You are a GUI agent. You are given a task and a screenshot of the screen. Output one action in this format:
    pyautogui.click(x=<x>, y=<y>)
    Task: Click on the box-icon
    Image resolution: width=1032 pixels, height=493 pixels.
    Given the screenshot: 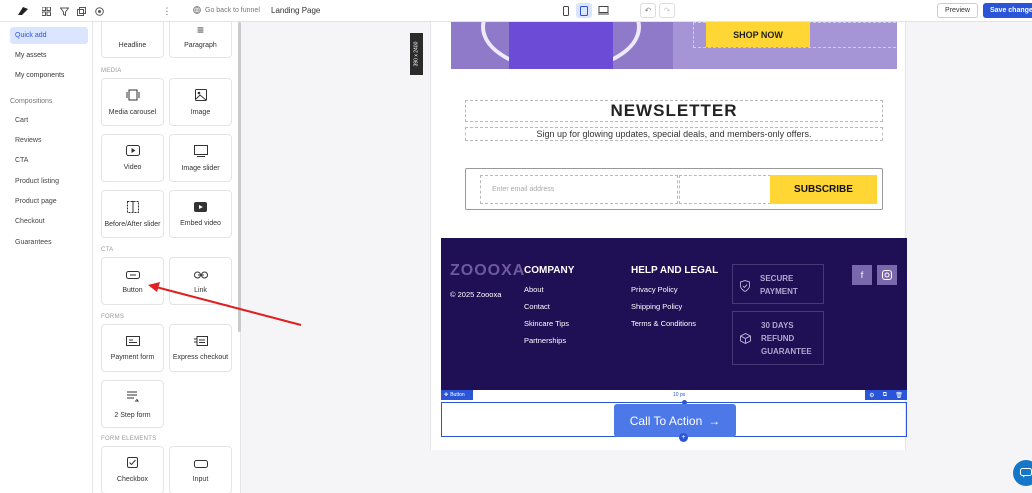 What is the action you would take?
    pyautogui.click(x=745, y=338)
    